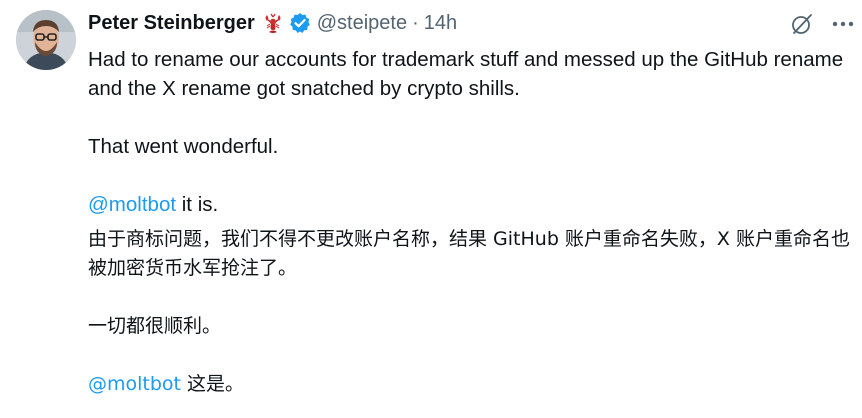 Image resolution: width=862 pixels, height=418 pixels. I want to click on lobster-icon, so click(273, 23).